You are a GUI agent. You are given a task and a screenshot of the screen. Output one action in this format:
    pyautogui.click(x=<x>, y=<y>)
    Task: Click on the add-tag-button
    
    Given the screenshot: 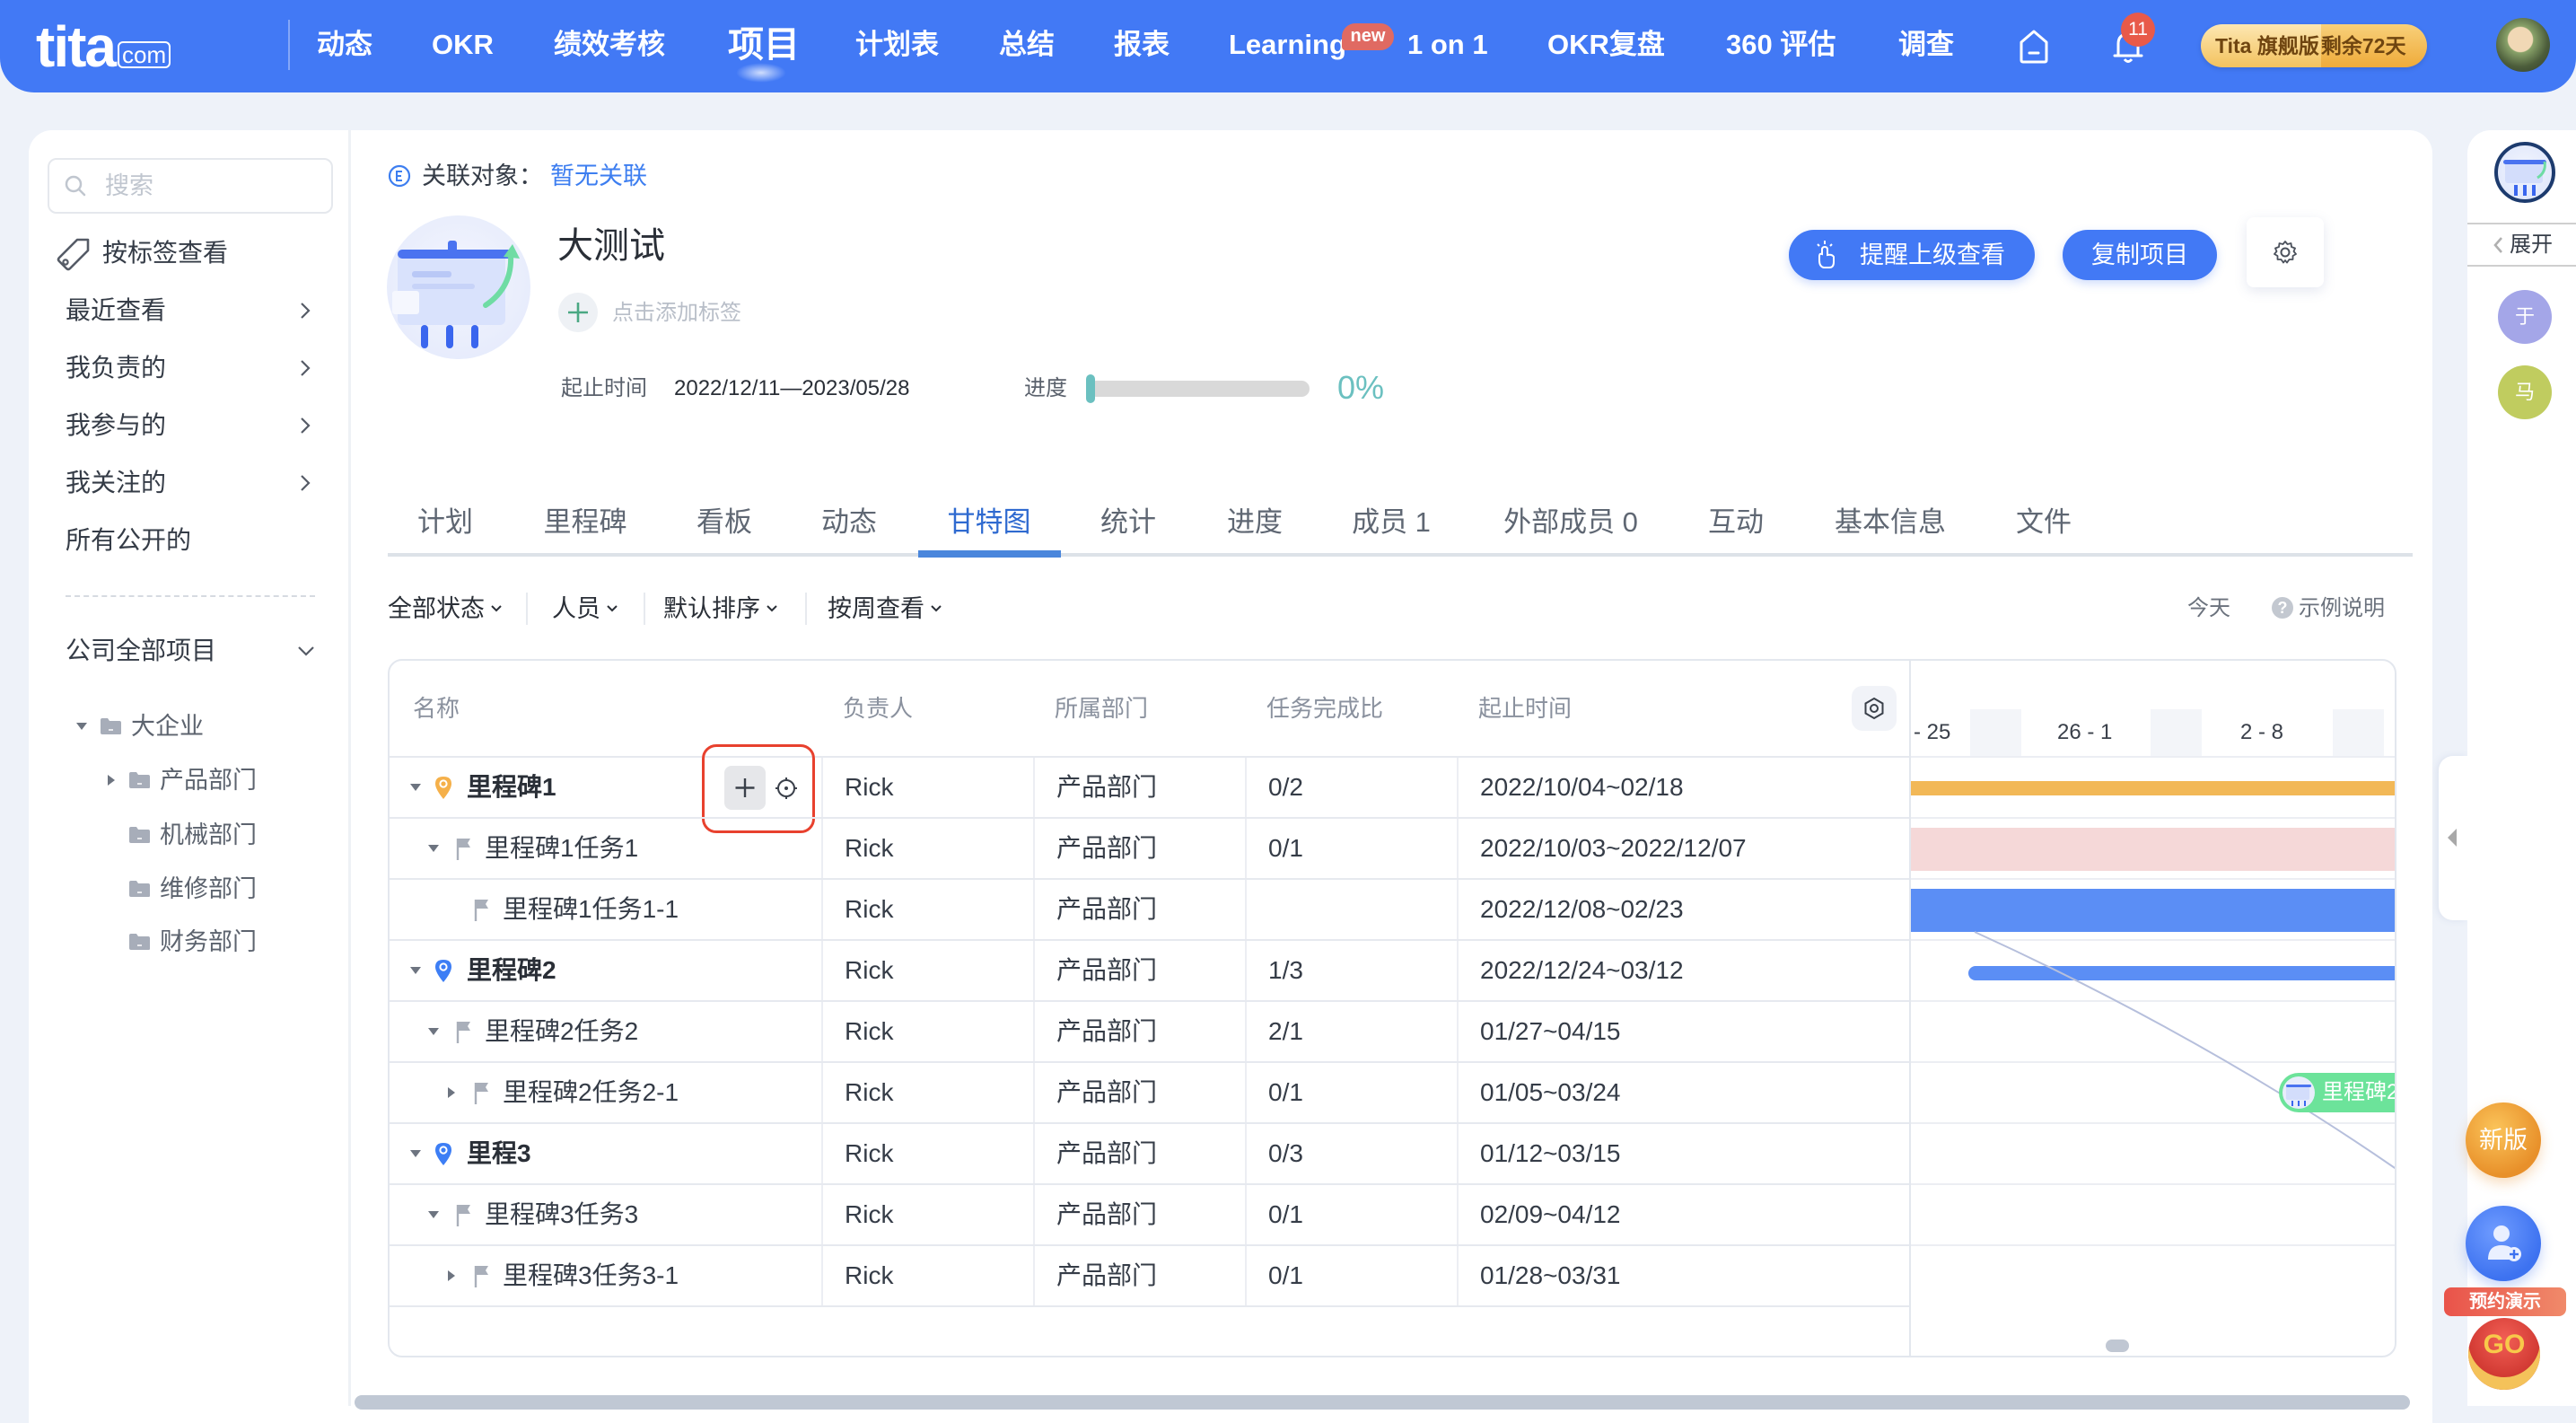 What is the action you would take?
    pyautogui.click(x=578, y=312)
    